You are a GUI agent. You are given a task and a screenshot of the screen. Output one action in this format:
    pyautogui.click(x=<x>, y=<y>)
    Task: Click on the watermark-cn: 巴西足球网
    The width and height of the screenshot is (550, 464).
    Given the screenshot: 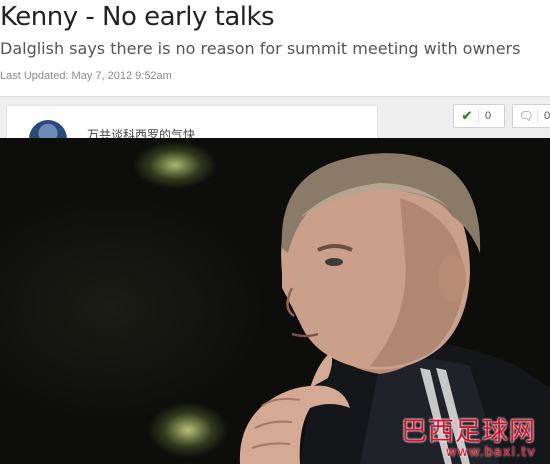 What is the action you would take?
    pyautogui.click(x=468, y=432)
    